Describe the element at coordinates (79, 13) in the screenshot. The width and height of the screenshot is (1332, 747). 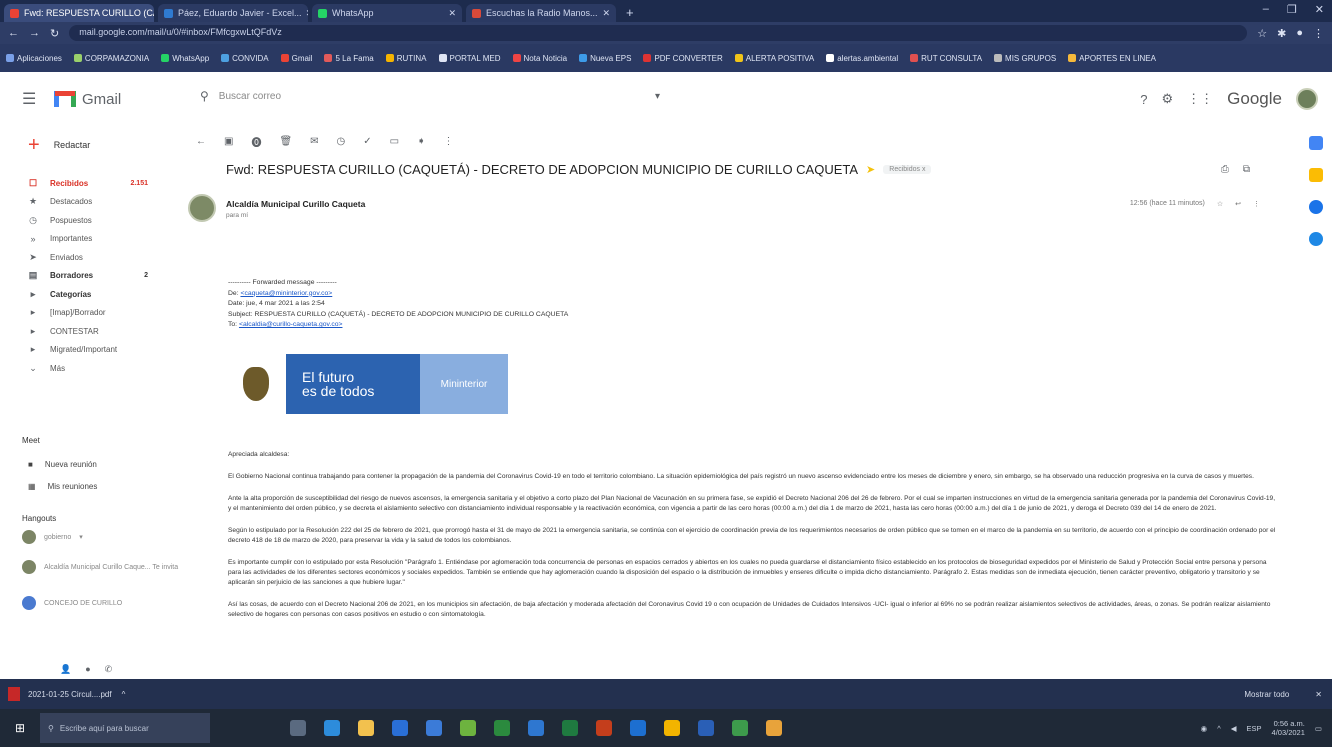
I see `browser-tab-gmail: Fwd: RESPUESTA CURILLO (CAQ...✕` at that location.